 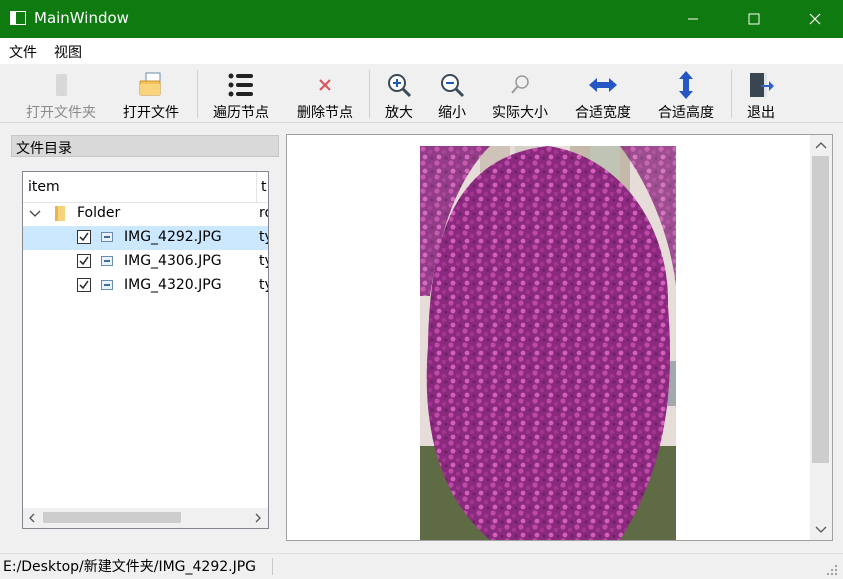 What do you see at coordinates (145, 146) in the screenshot?
I see `dock-title: 文件目录` at bounding box center [145, 146].